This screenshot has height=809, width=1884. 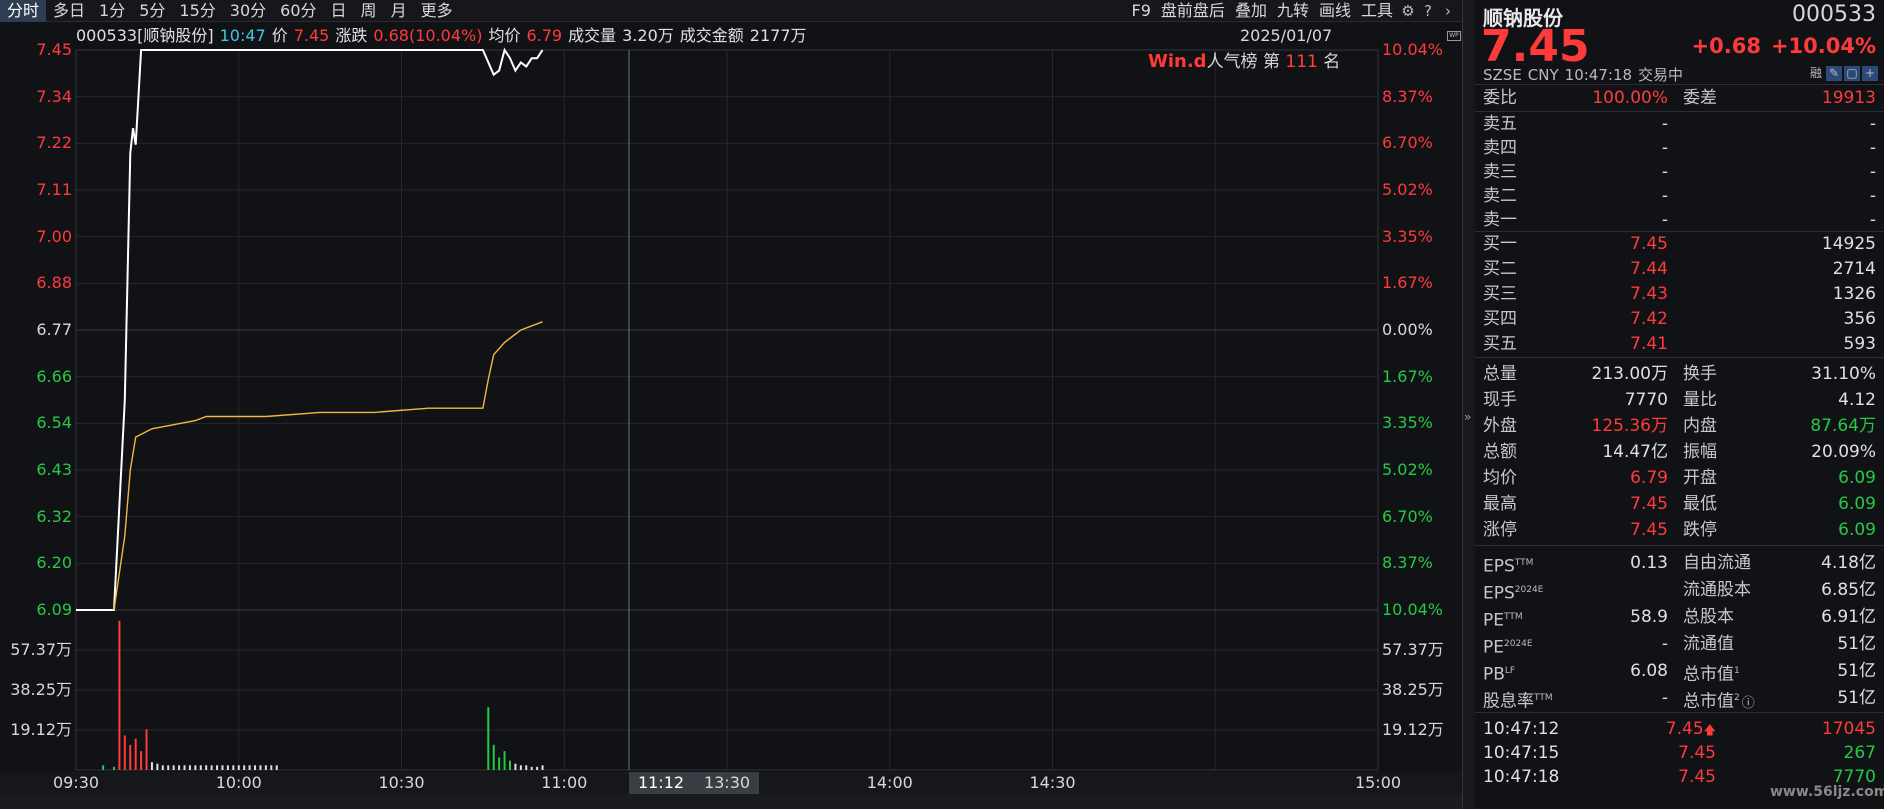 What do you see at coordinates (54, 609) in the screenshot?
I see `price-tick-label: 6.09` at bounding box center [54, 609].